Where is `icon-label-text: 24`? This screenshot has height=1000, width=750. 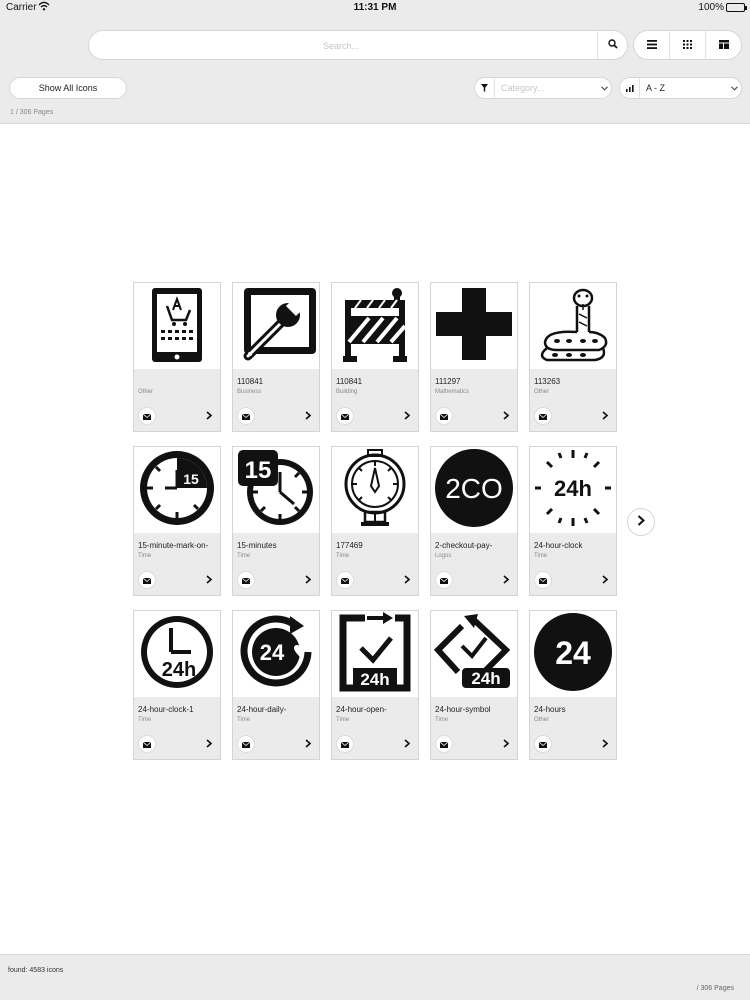
icon-label-text: 24 is located at coordinates (573, 653).